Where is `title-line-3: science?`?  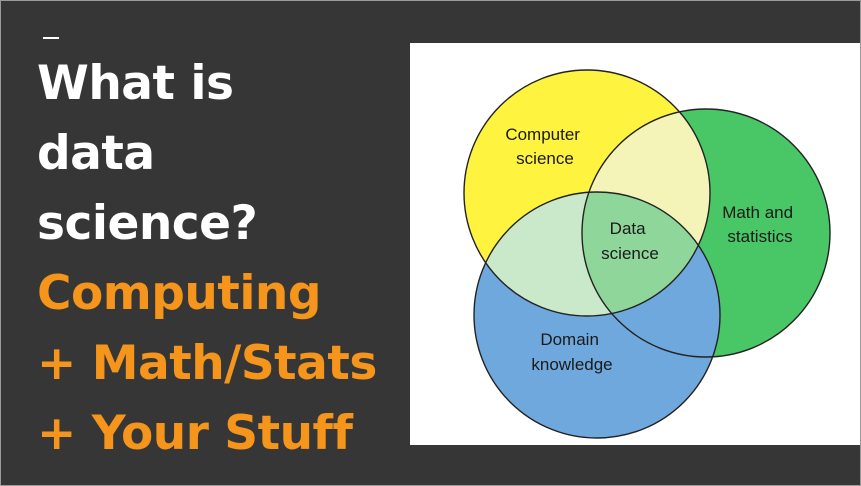
title-line-3: science? is located at coordinates (147, 223).